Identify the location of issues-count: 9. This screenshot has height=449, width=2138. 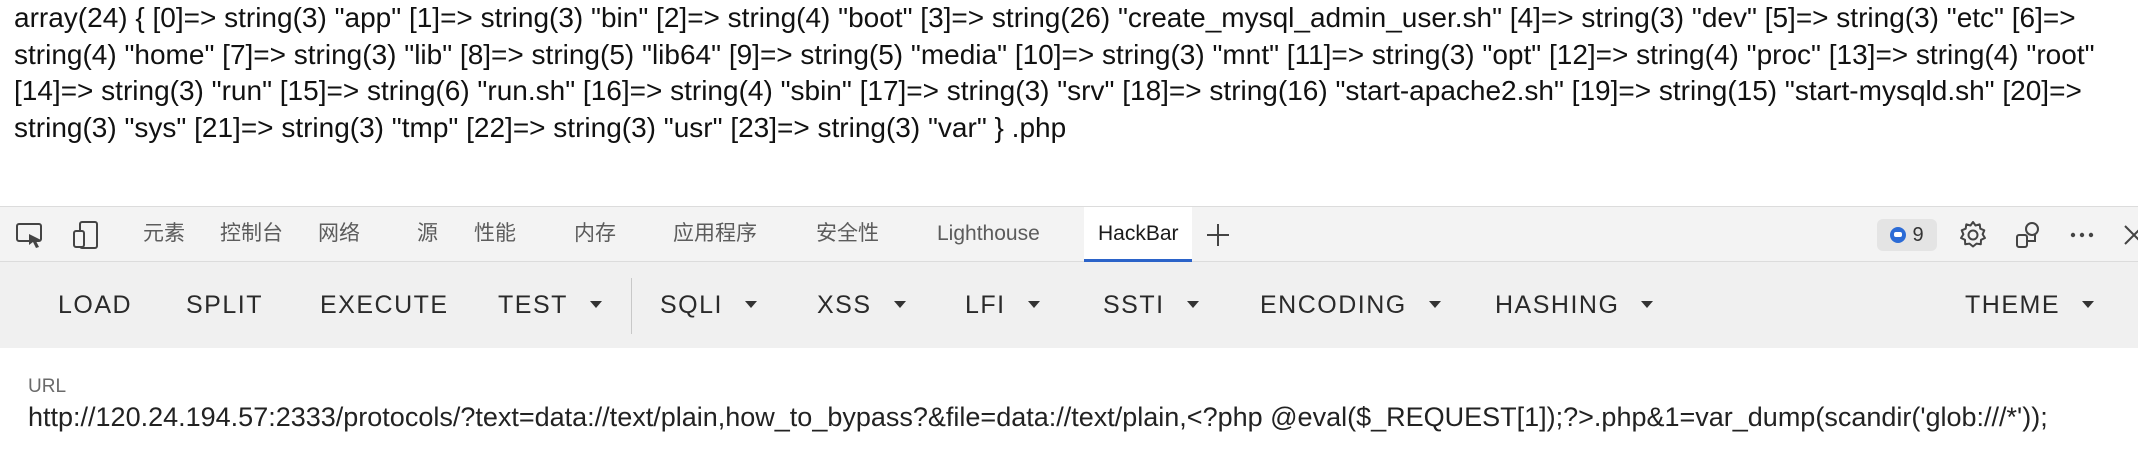
(1918, 234).